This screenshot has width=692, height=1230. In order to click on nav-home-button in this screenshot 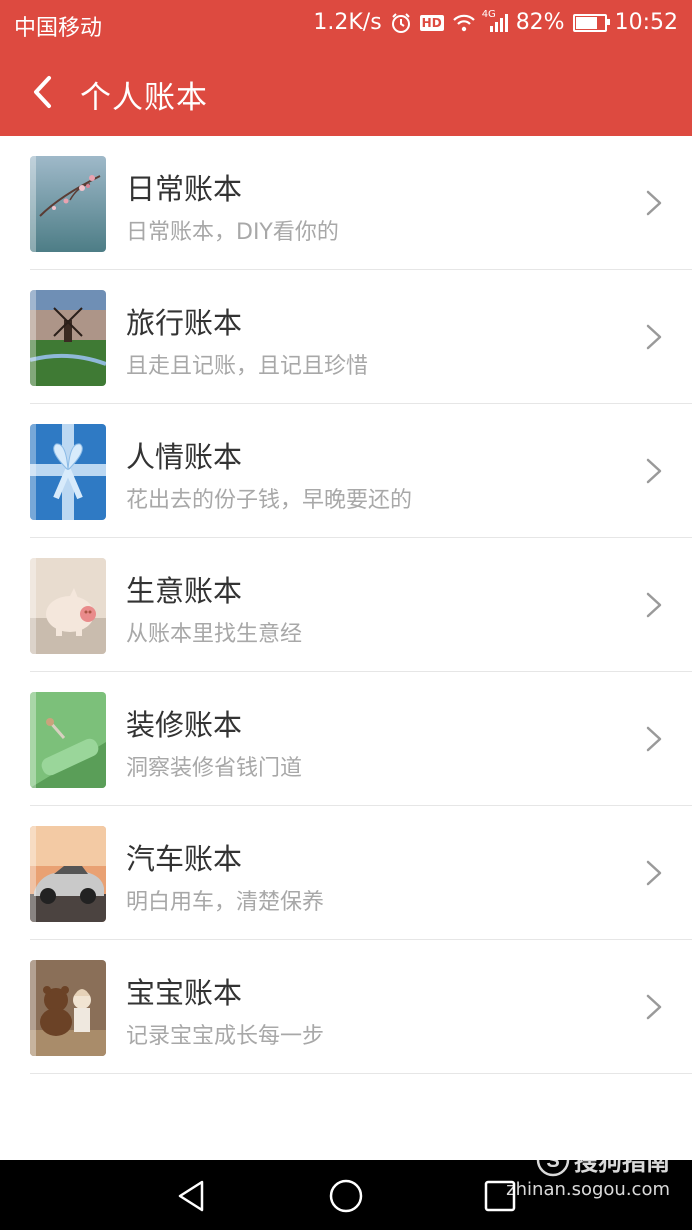, I will do `click(346, 1196)`.